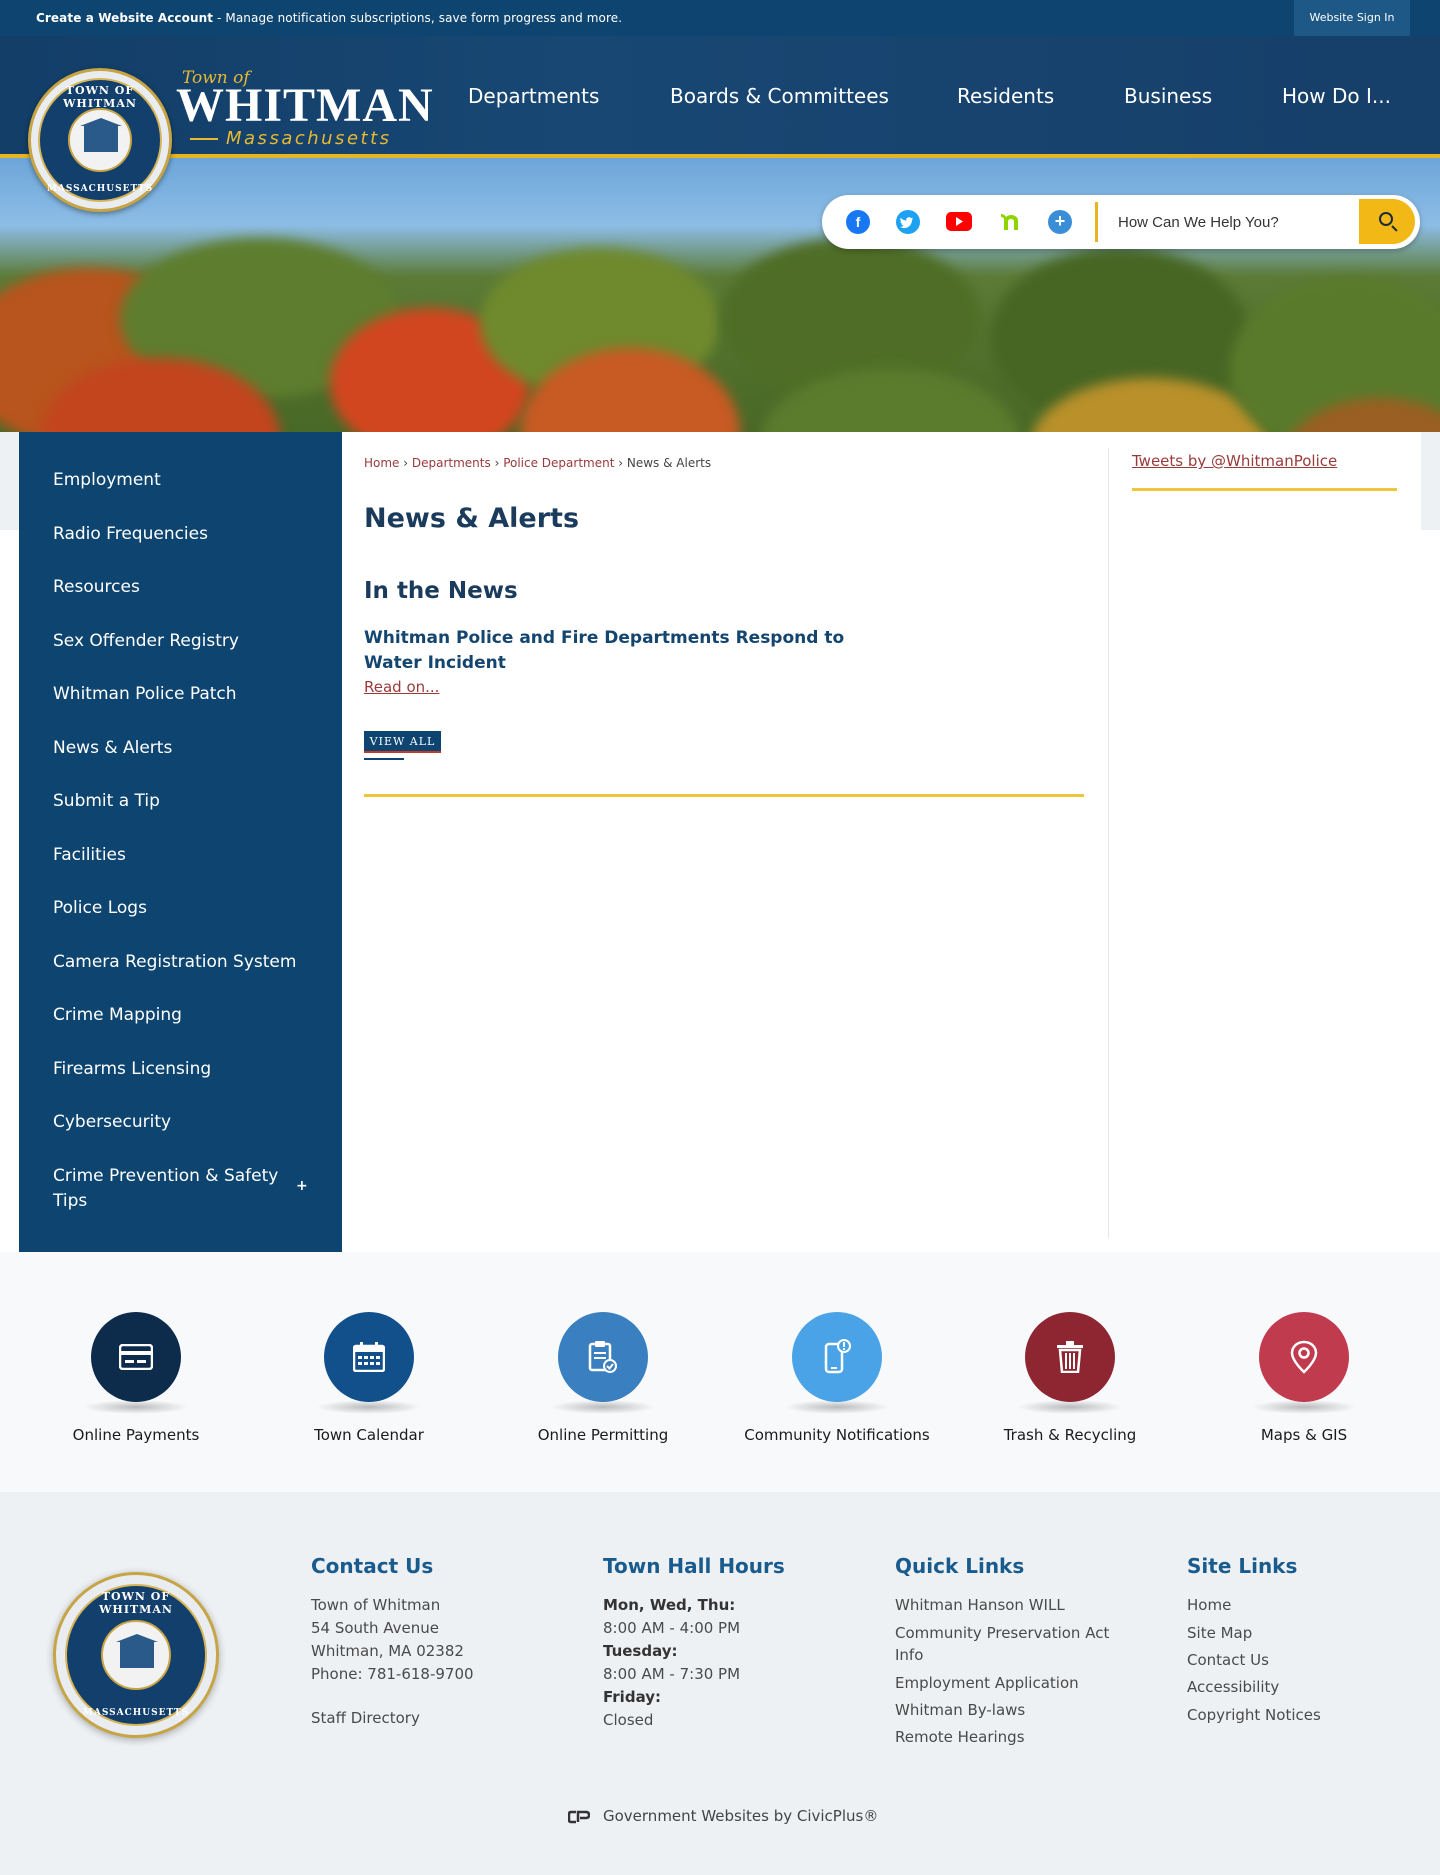  Describe the element at coordinates (1005, 96) in the screenshot. I see `nav-residents: Residents` at that location.